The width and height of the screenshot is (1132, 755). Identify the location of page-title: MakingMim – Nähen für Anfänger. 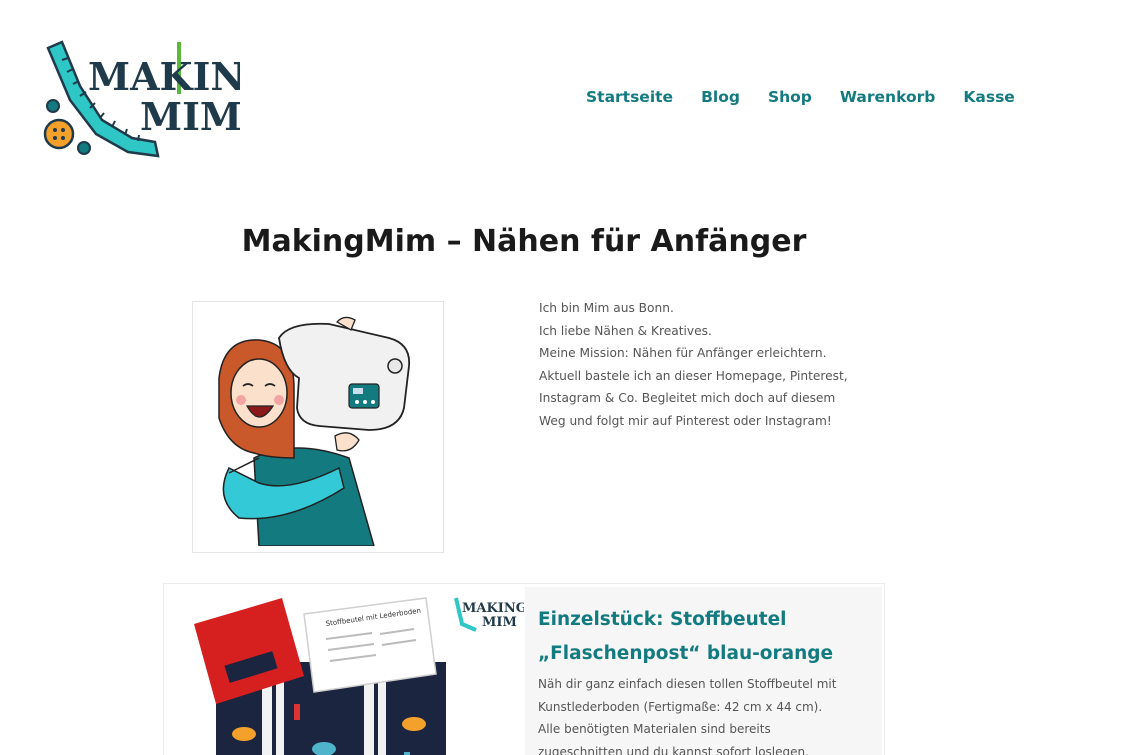
(524, 241).